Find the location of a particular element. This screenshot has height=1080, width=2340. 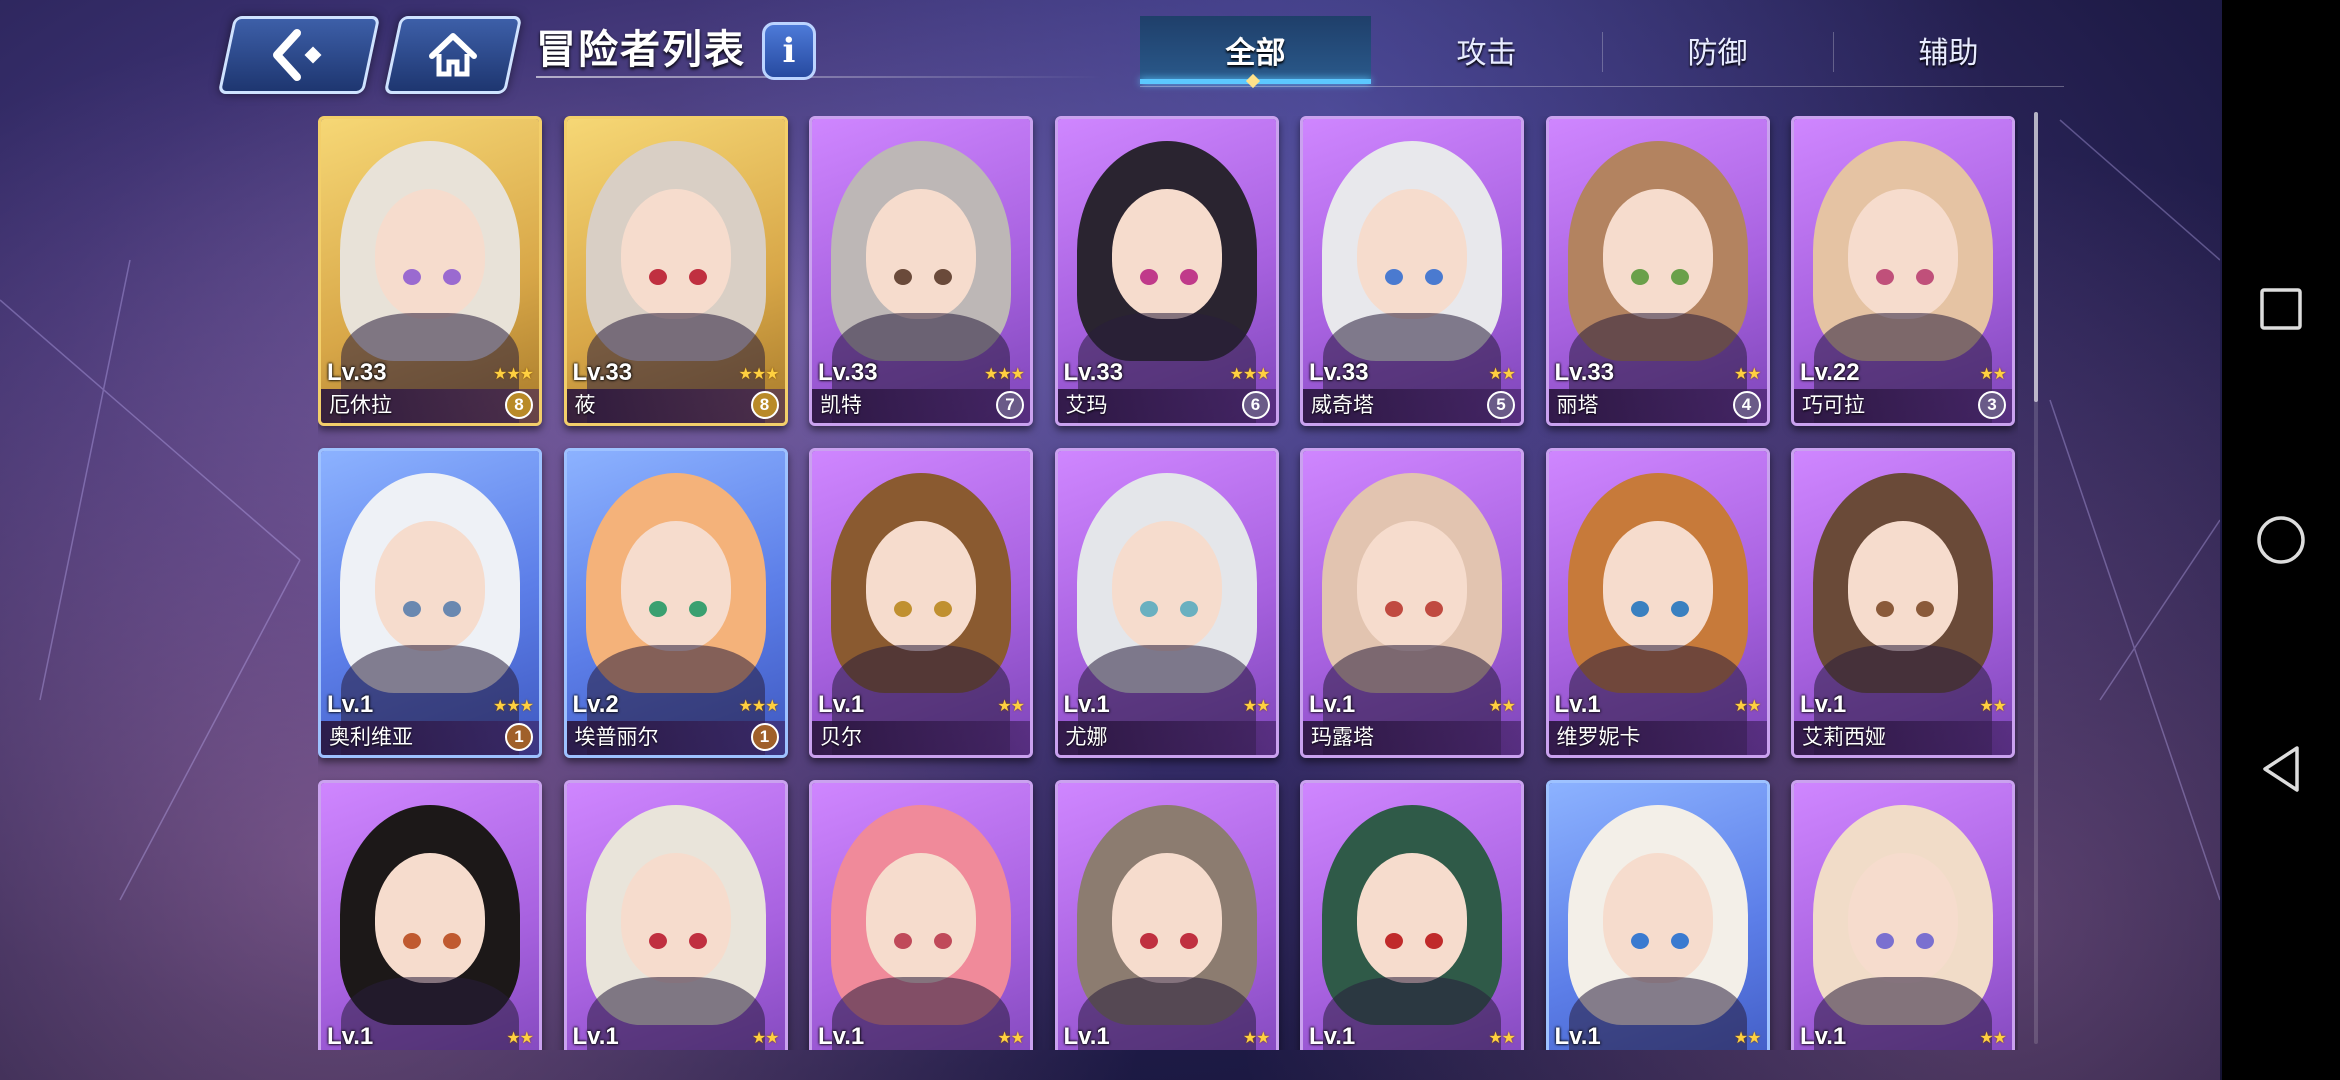

recents-button is located at coordinates (2281, 309).